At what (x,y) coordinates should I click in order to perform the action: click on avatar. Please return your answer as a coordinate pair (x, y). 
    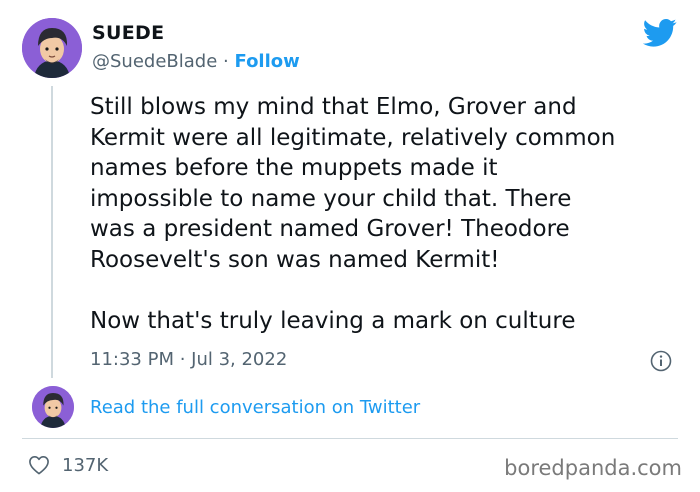
    Looking at the image, I should click on (52, 48).